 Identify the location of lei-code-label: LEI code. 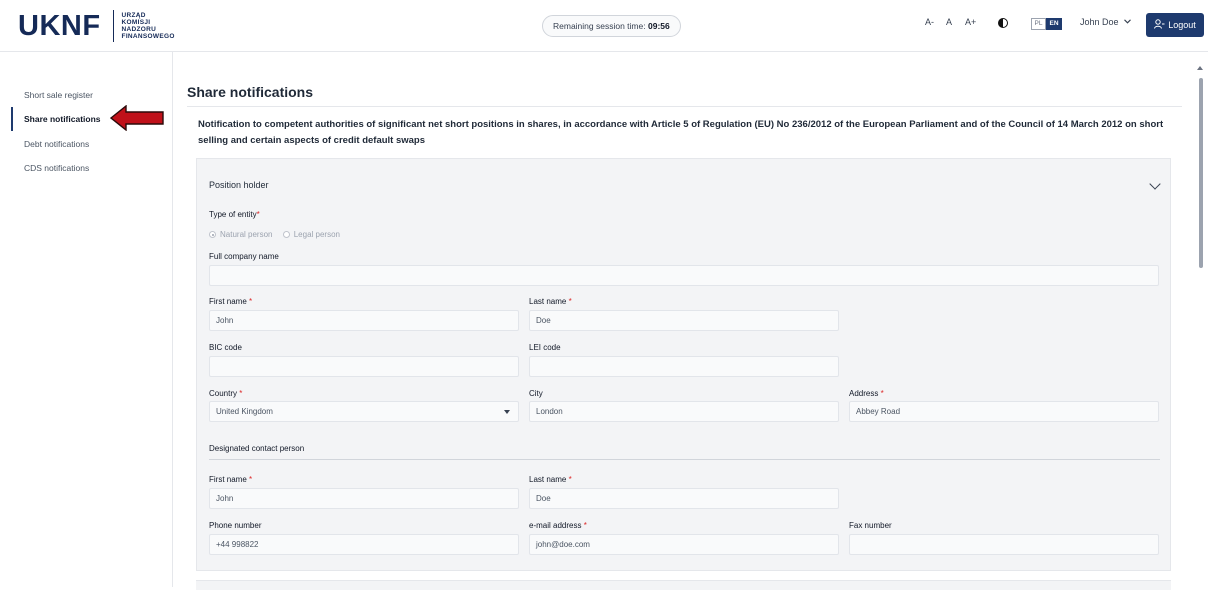
(545, 347).